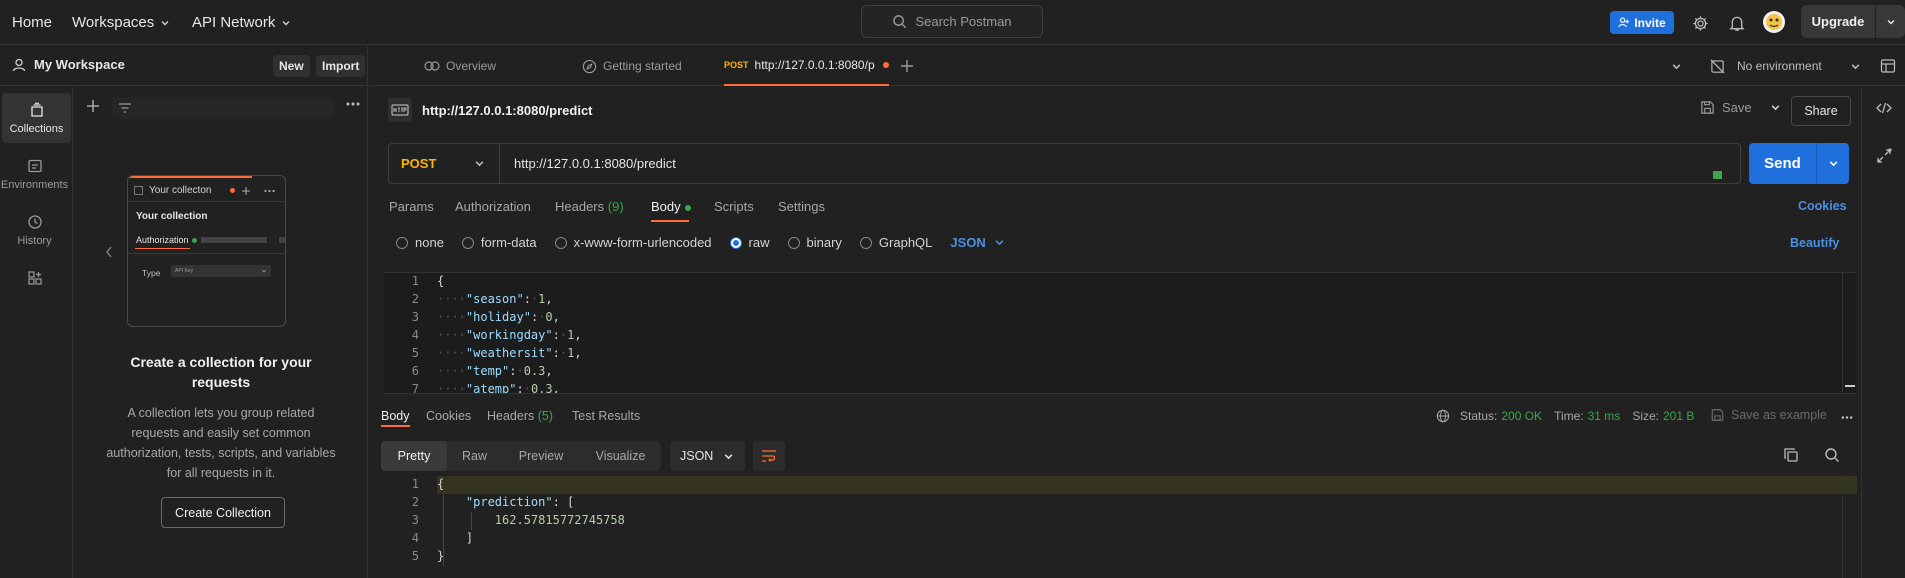 The width and height of the screenshot is (1905, 578). Describe the element at coordinates (1679, 66) in the screenshot. I see `tabs-overflow-button` at that location.